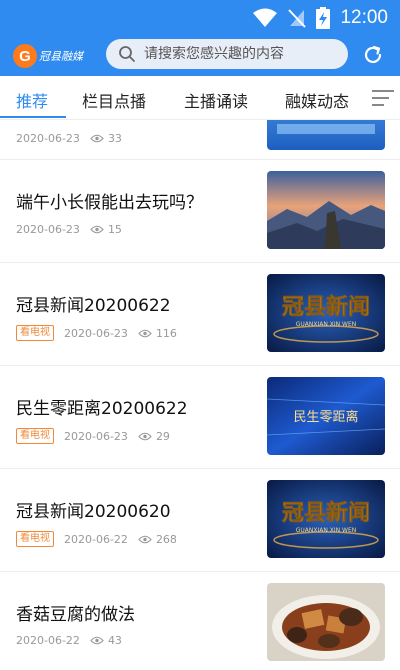  What do you see at coordinates (114, 640) in the screenshot?
I see `item-view-count: 43` at bounding box center [114, 640].